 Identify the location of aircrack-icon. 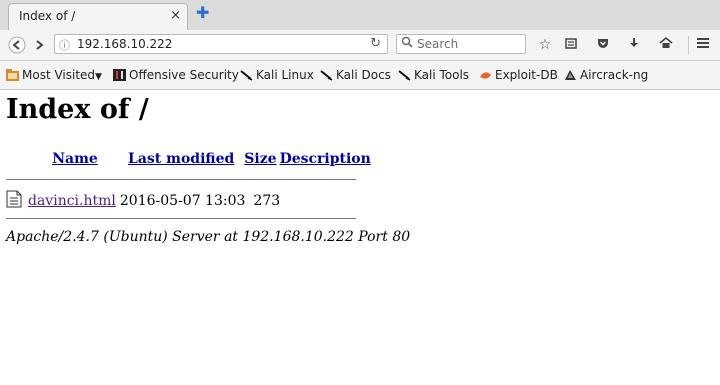
(570, 75).